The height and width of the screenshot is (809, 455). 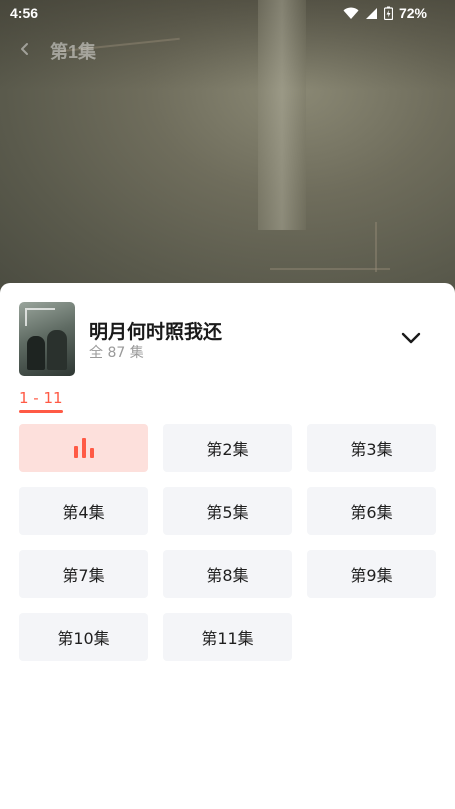 What do you see at coordinates (411, 338) in the screenshot?
I see `chevron-down-icon` at bounding box center [411, 338].